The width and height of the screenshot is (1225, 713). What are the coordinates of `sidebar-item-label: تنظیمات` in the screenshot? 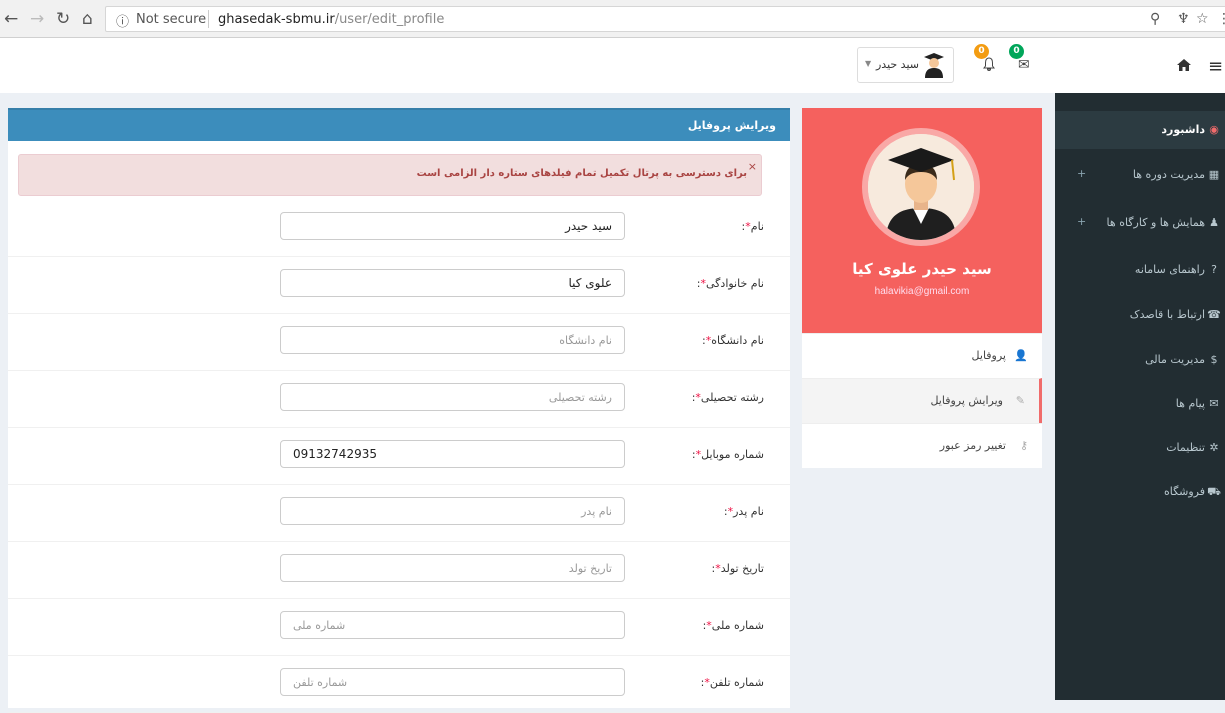 It's located at (1185, 447).